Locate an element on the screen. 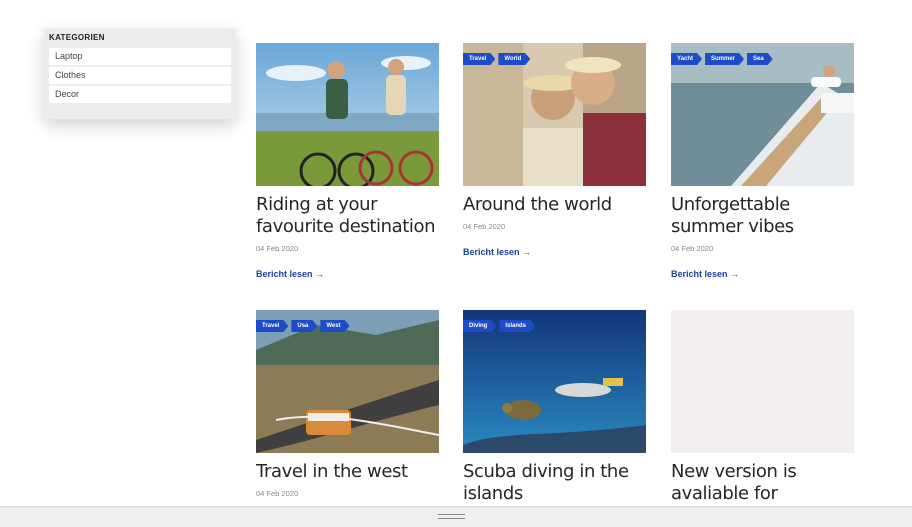 This screenshot has width=912, height=527. tag-yacht: Yacht is located at coordinates (686, 59).